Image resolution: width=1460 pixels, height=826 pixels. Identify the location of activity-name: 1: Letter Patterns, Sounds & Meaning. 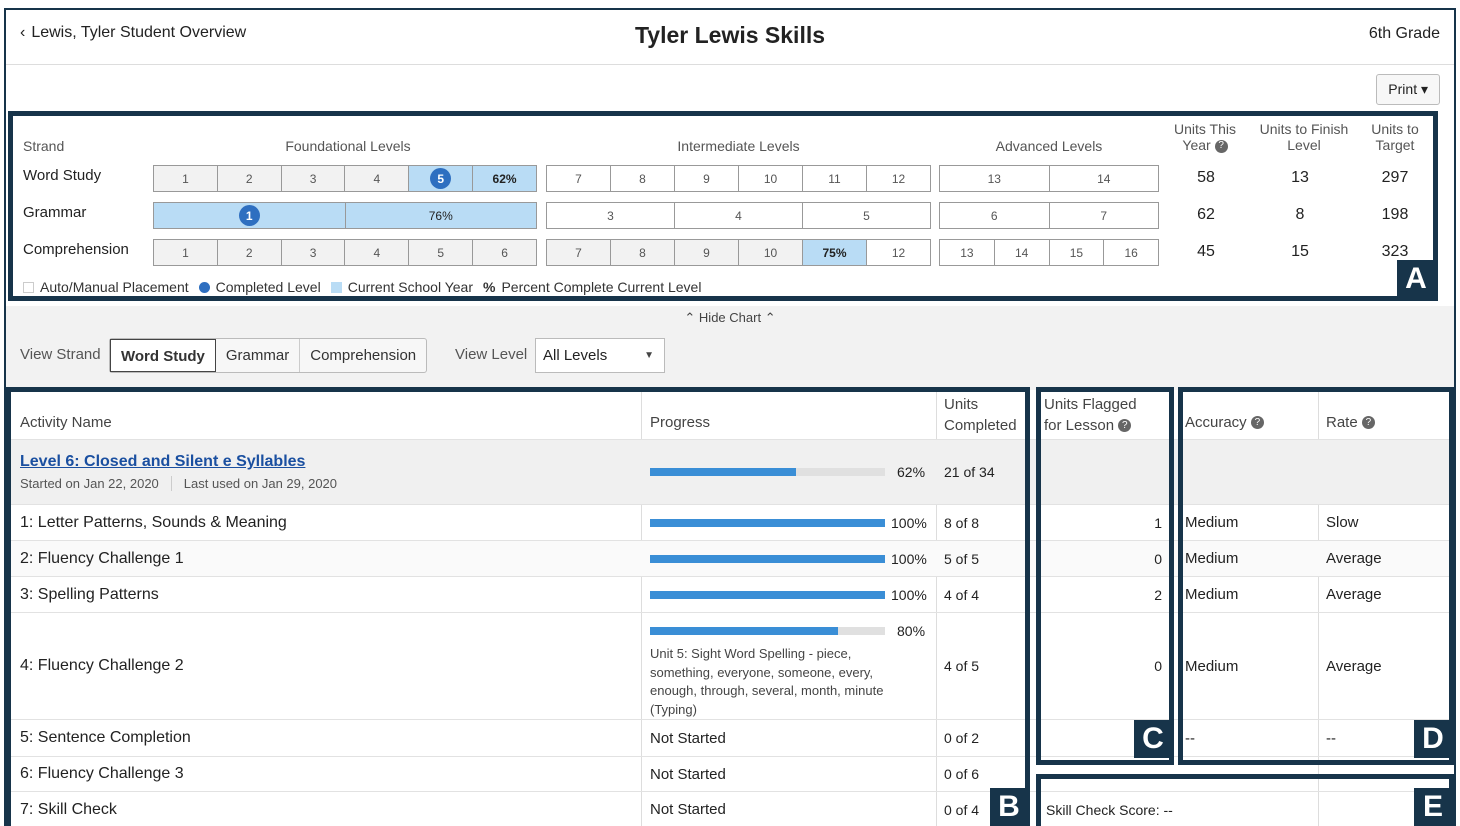
(153, 522).